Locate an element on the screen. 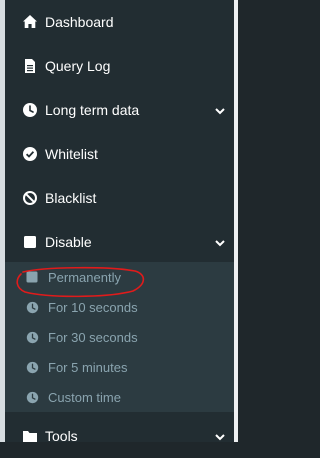  sidebar-item-label: Dashboard is located at coordinates (79, 22).